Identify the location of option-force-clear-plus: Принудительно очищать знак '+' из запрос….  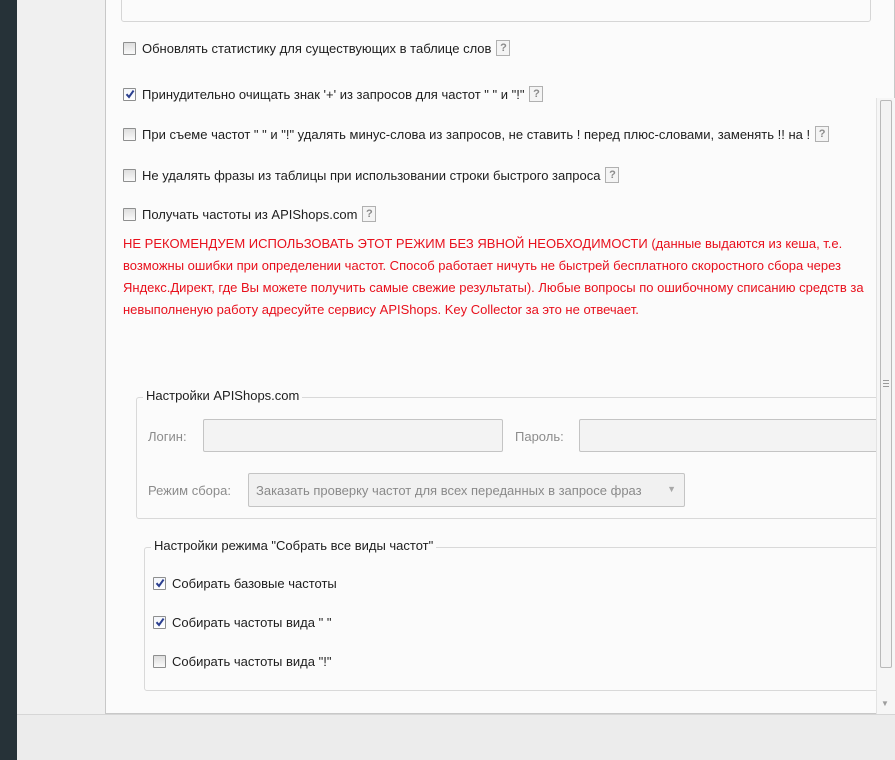
(333, 94).